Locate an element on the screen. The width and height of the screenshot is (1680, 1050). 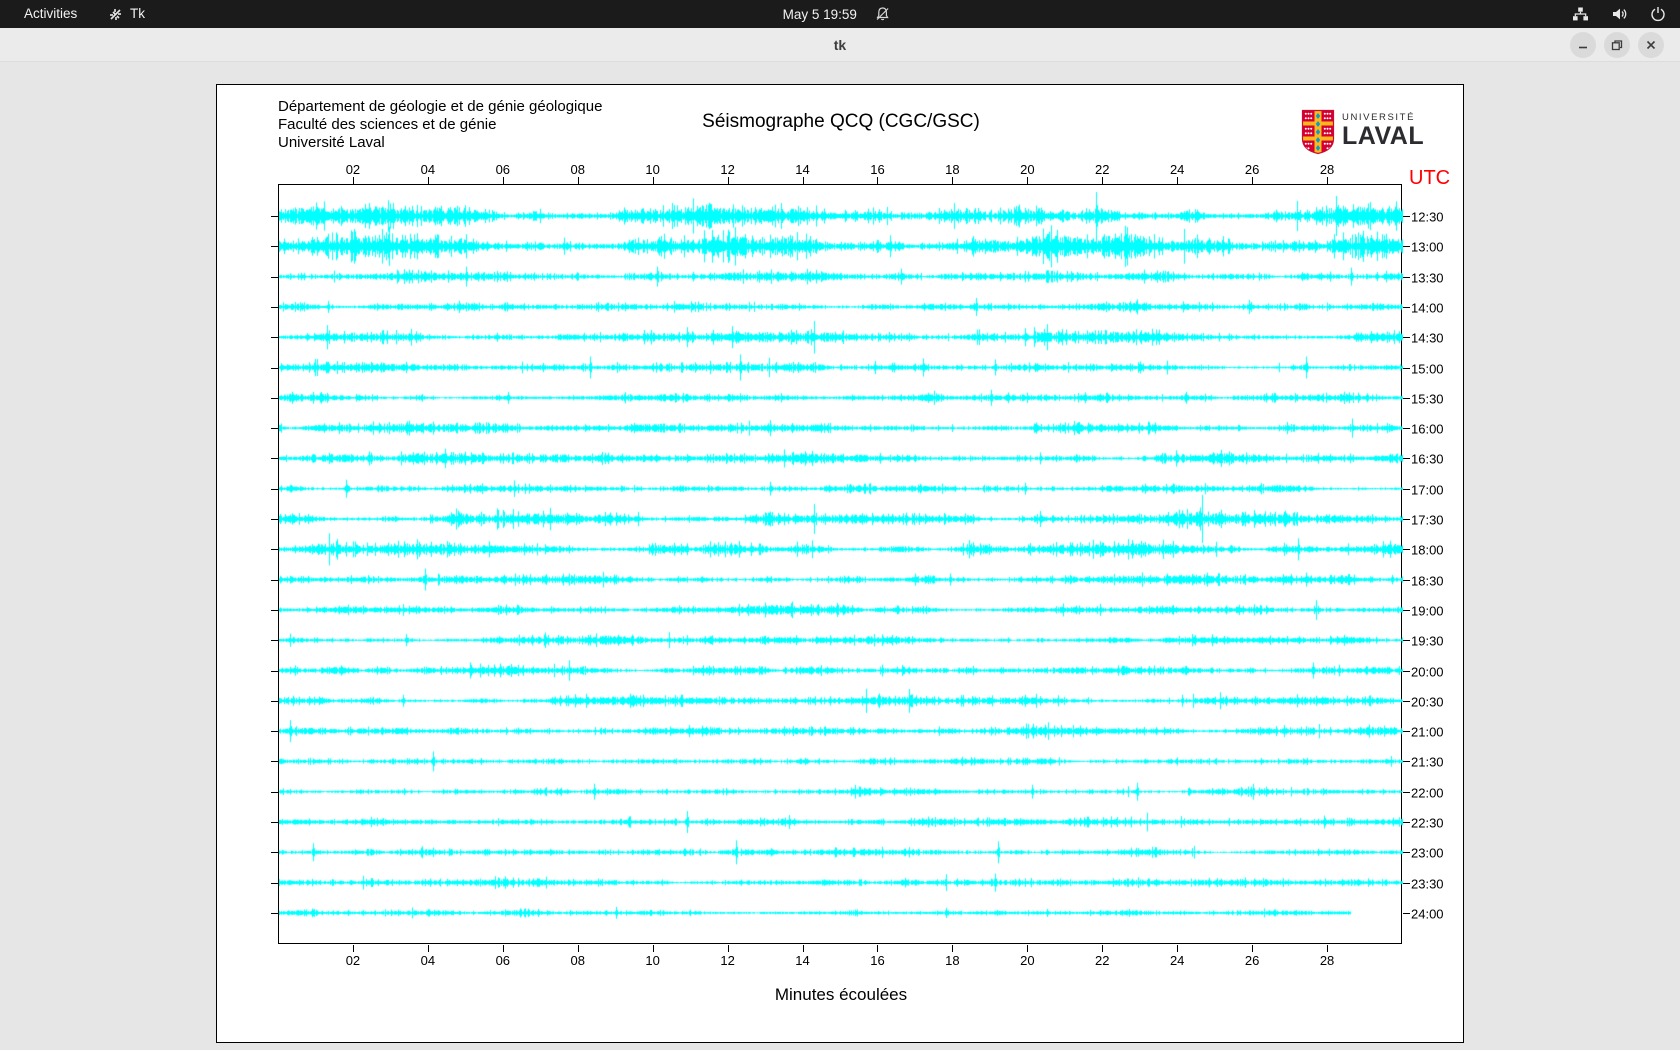
trace-time-label: 22:00 is located at coordinates (1427, 793).